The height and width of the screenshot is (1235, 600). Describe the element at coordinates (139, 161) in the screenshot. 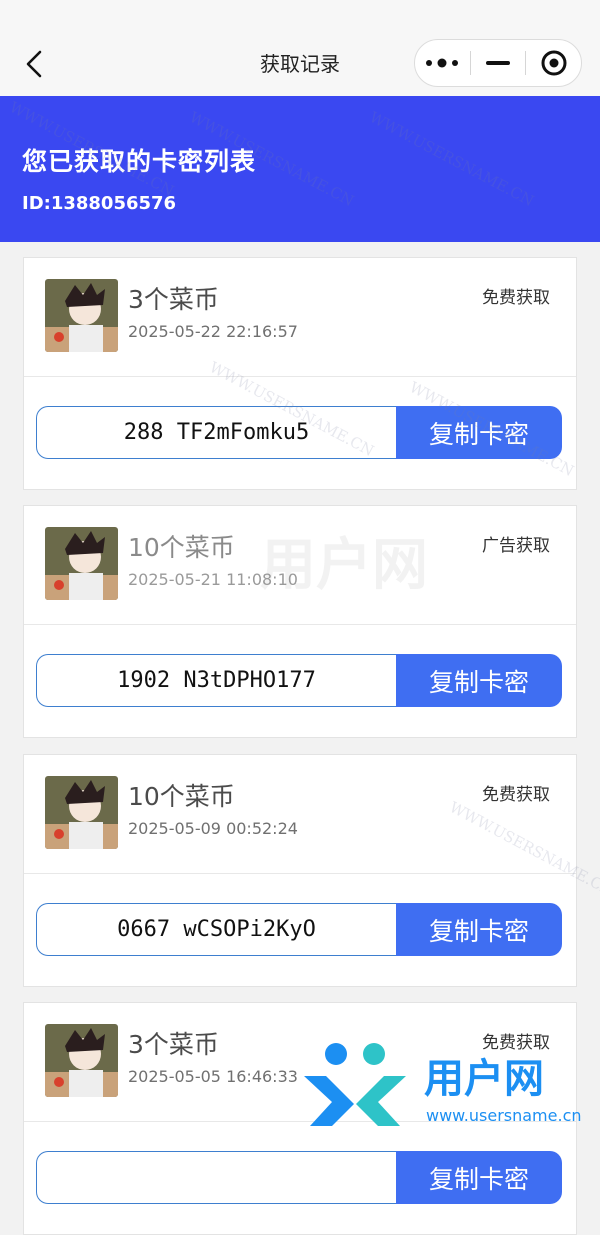

I see `banner-heading: 您已获取的卡密列表` at that location.